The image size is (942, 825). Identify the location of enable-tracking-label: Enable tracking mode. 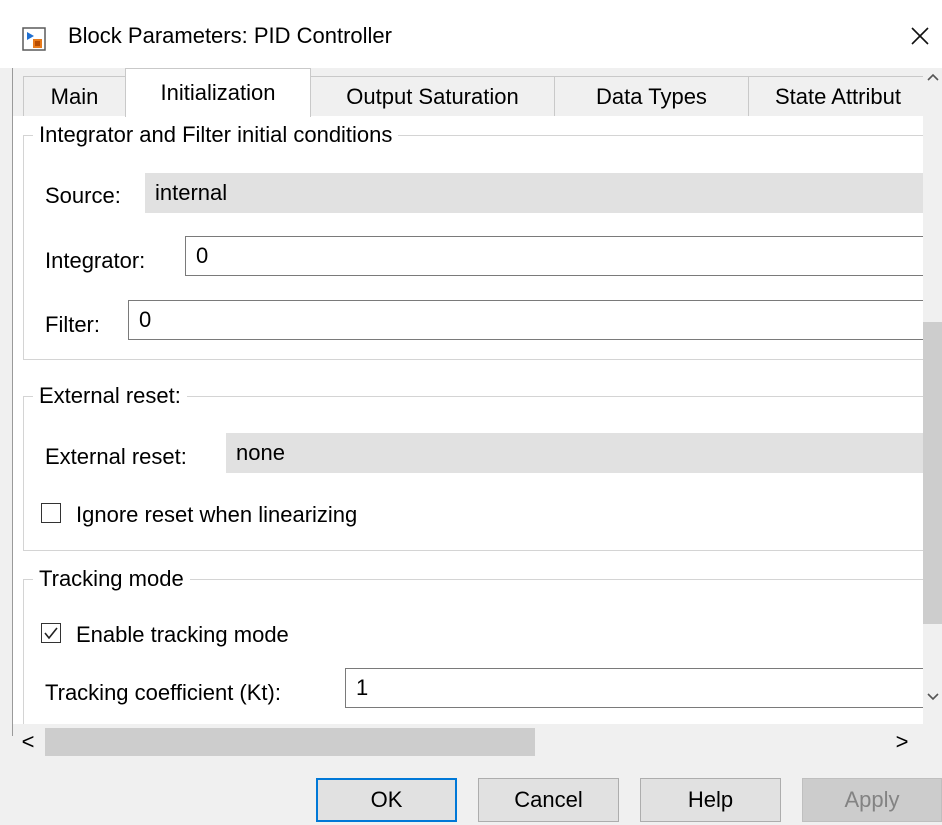
(182, 634).